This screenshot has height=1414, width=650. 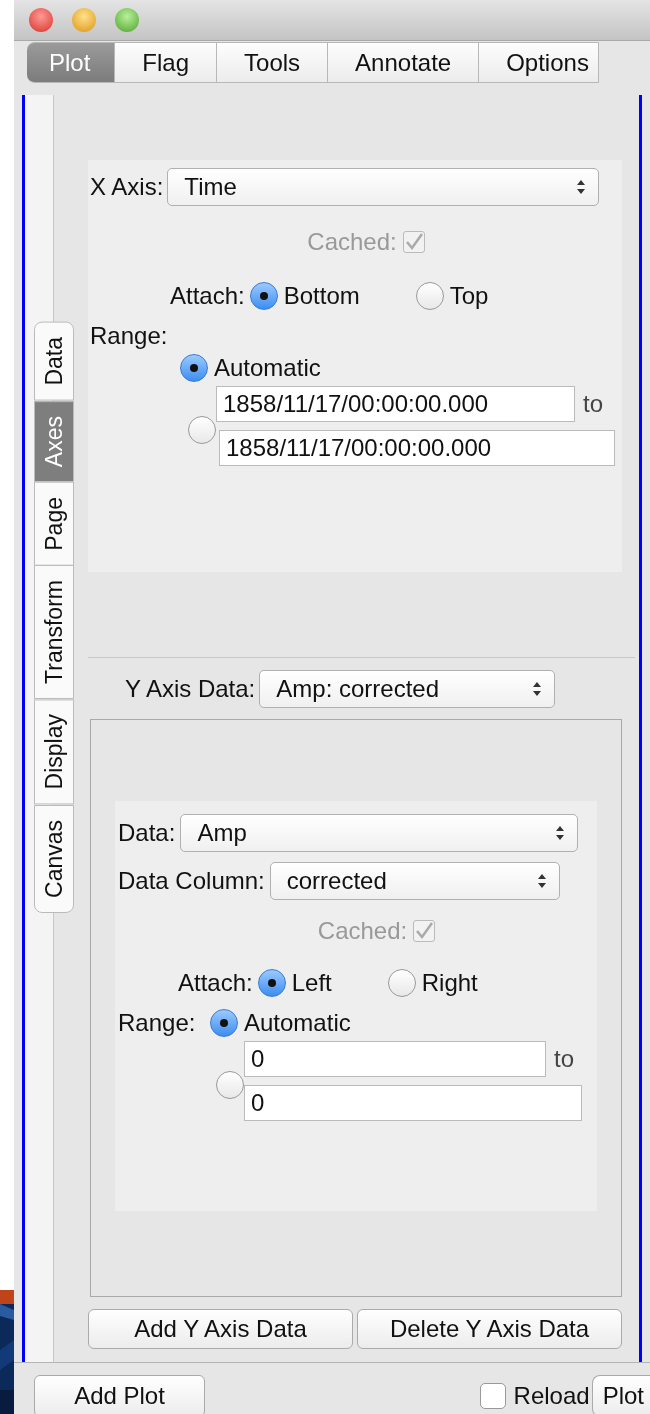 What do you see at coordinates (166, 62) in the screenshot?
I see `tab: Flag` at bounding box center [166, 62].